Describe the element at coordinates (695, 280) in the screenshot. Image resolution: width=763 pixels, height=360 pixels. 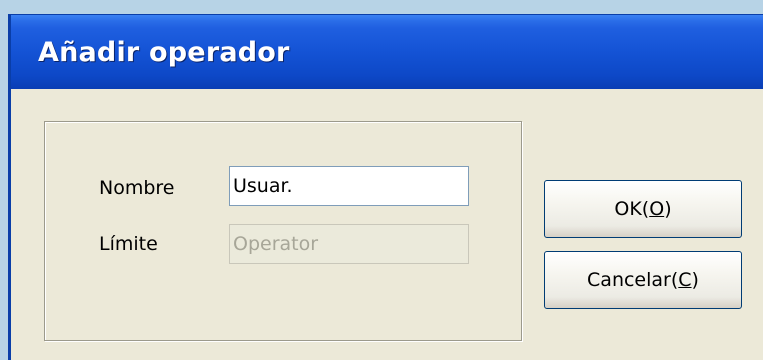
I see `cancel-button-suffix: )` at that location.